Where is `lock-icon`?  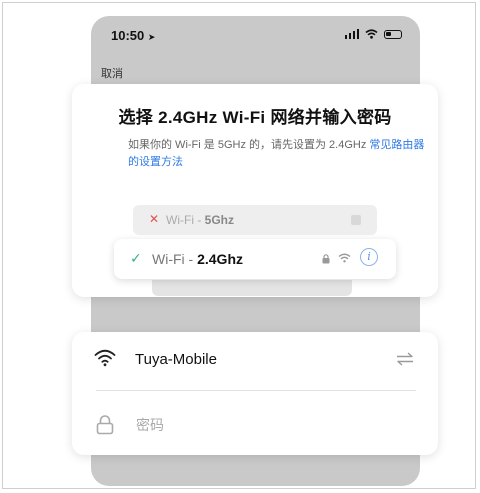 lock-icon is located at coordinates (105, 425).